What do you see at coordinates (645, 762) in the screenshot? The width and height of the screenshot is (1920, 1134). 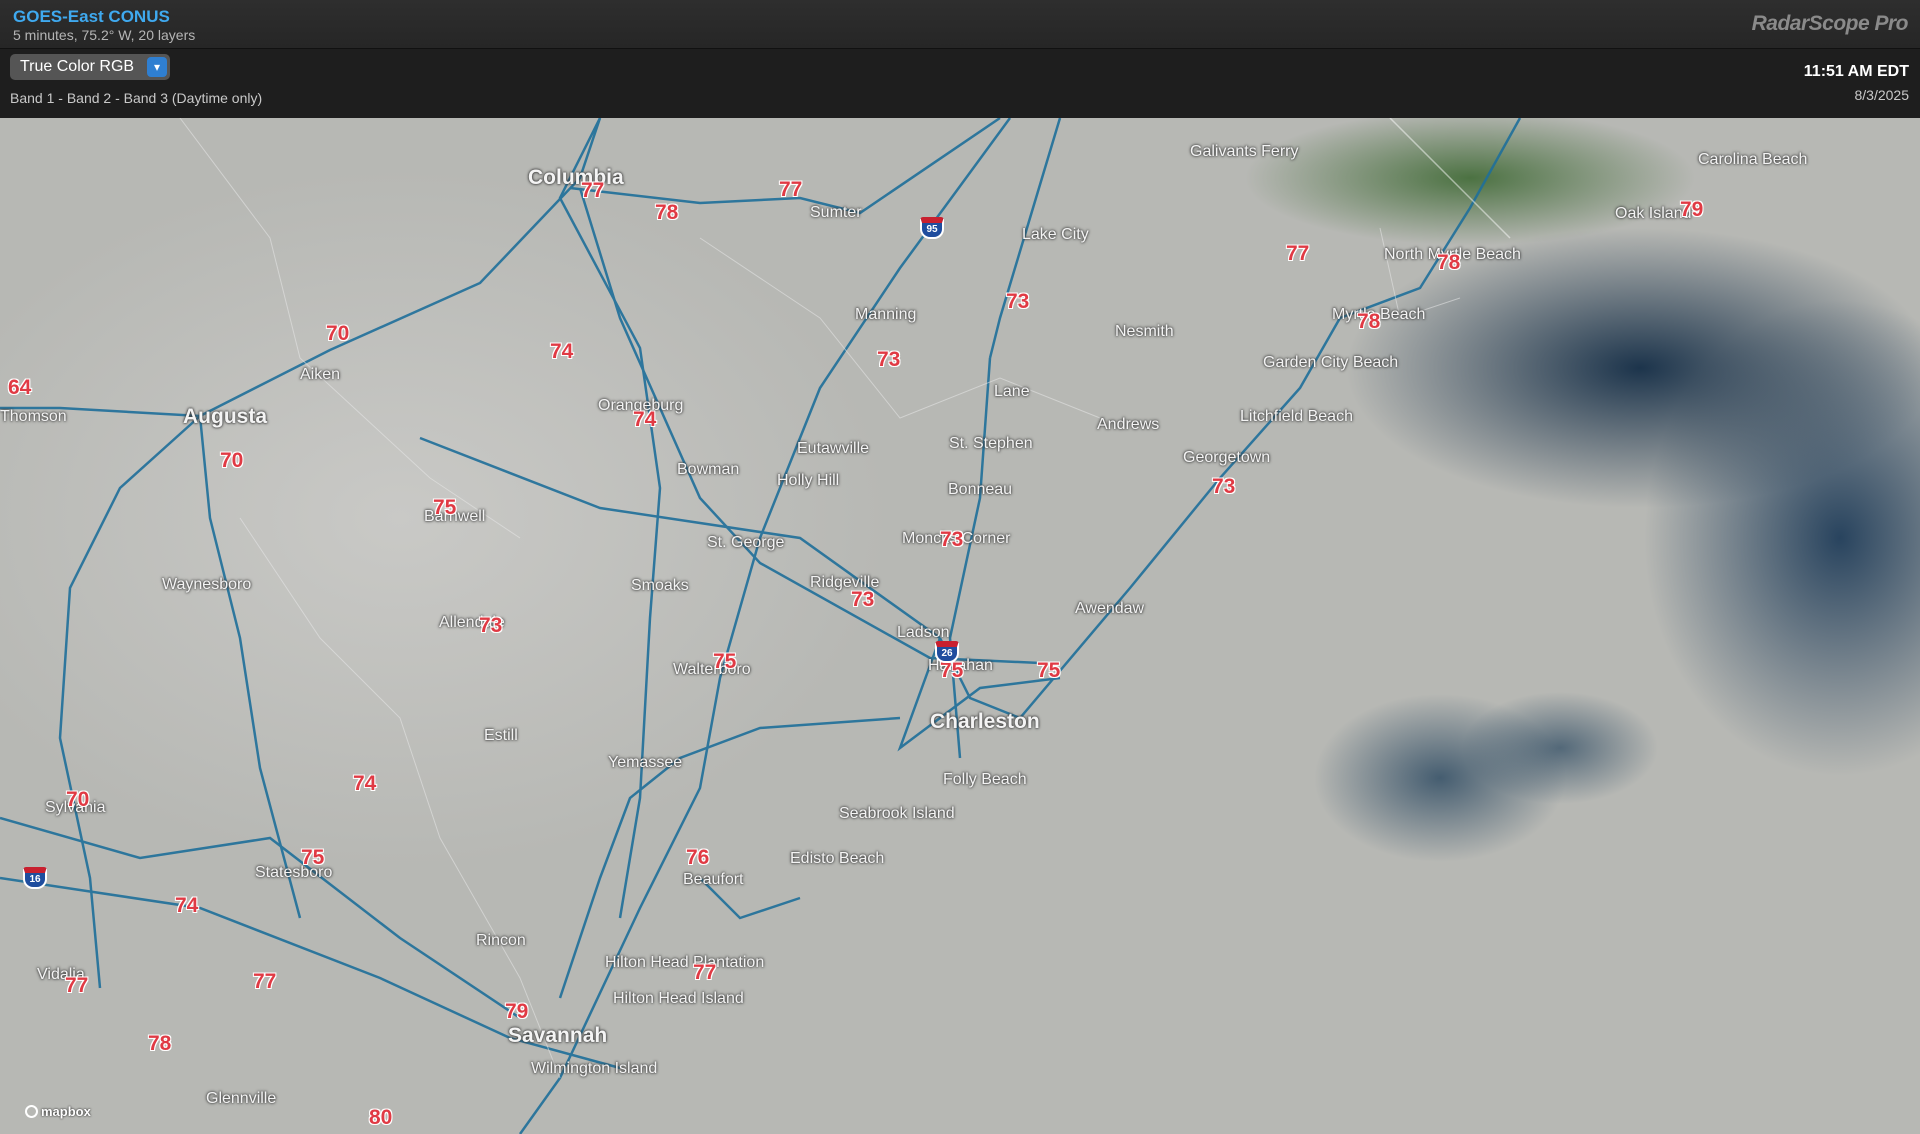 I see `place-label: Yemassee` at bounding box center [645, 762].